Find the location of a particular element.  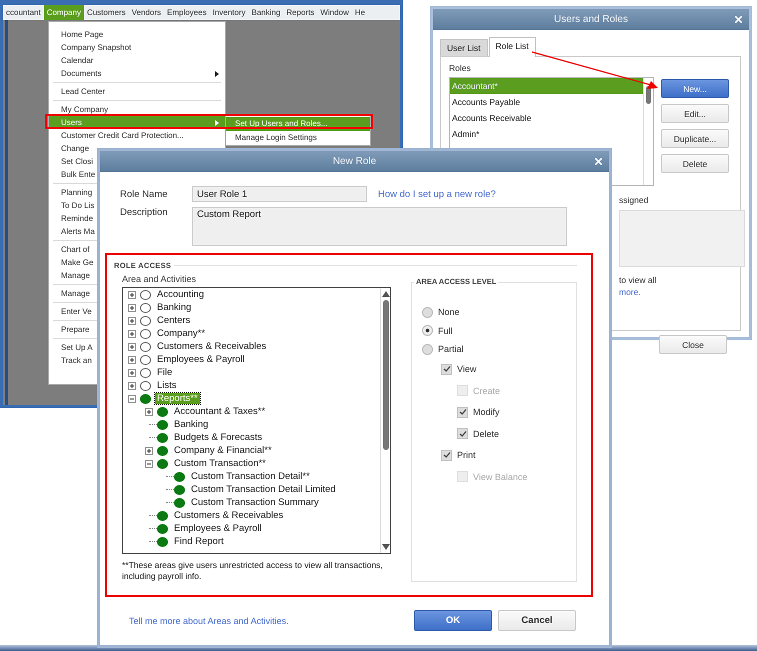

menu-item: Calendar is located at coordinates (137, 60).